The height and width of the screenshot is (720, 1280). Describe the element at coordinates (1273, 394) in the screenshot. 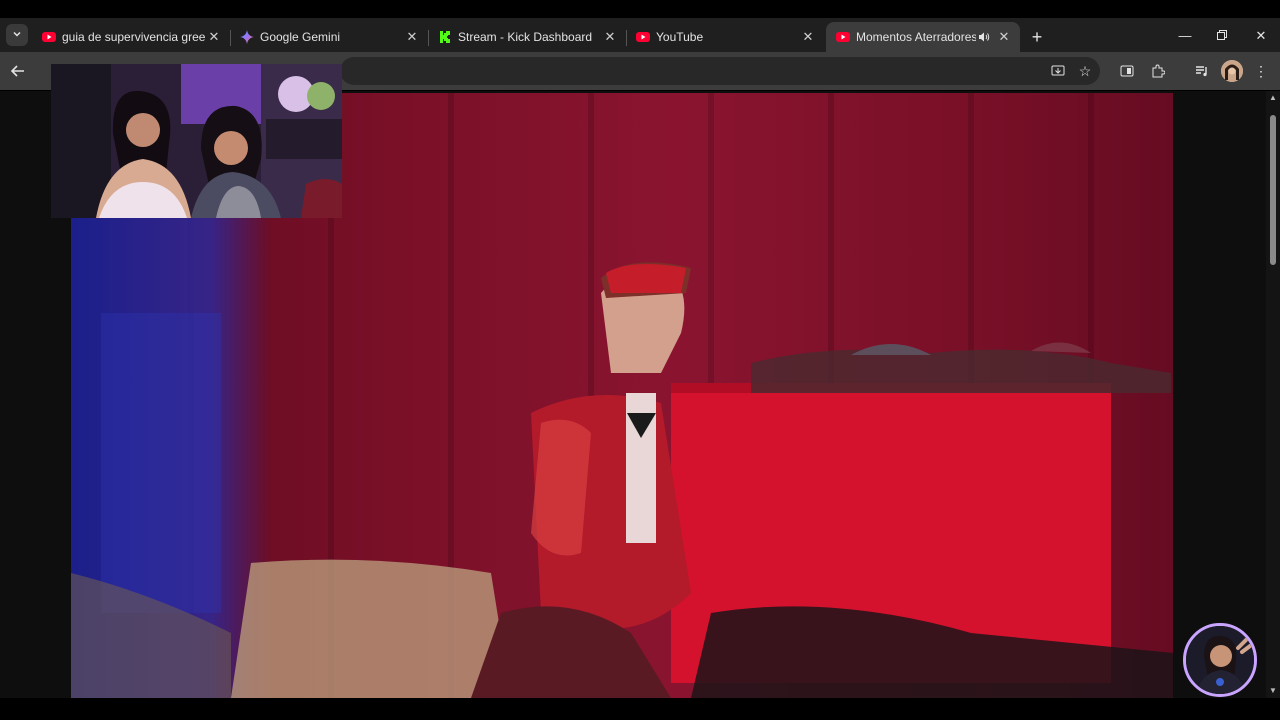

I see `page-scrollbar: ▲ ▼` at that location.